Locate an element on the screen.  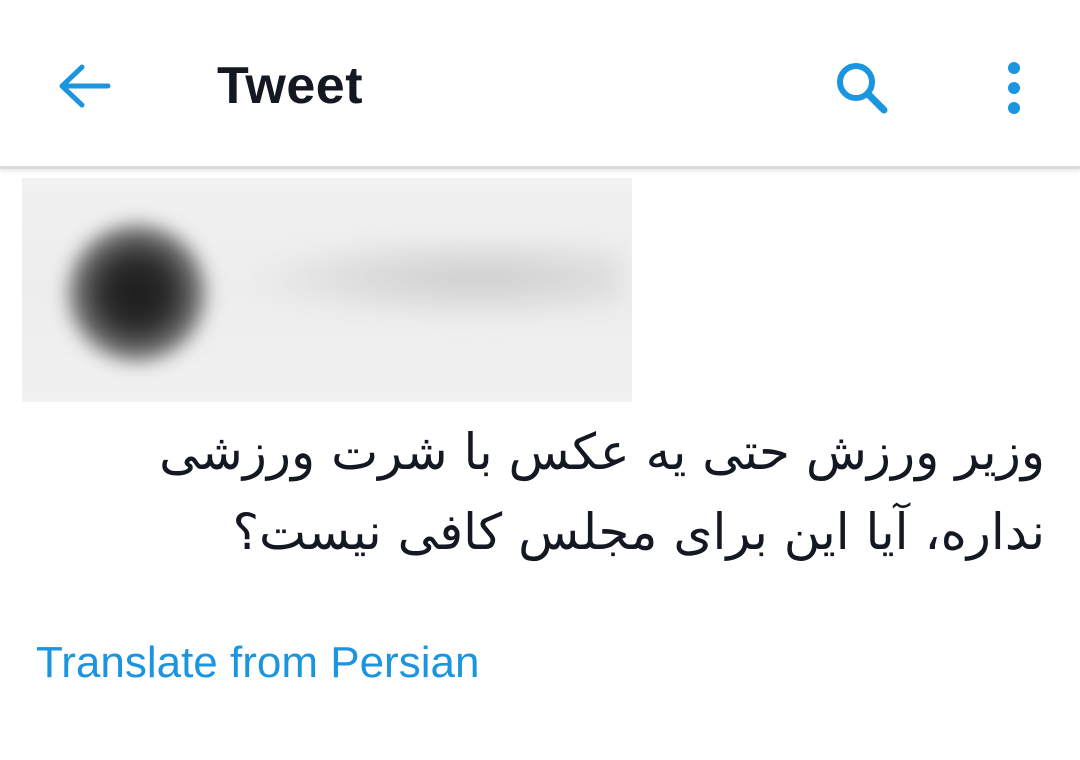
arrow-left-icon is located at coordinates (85, 86).